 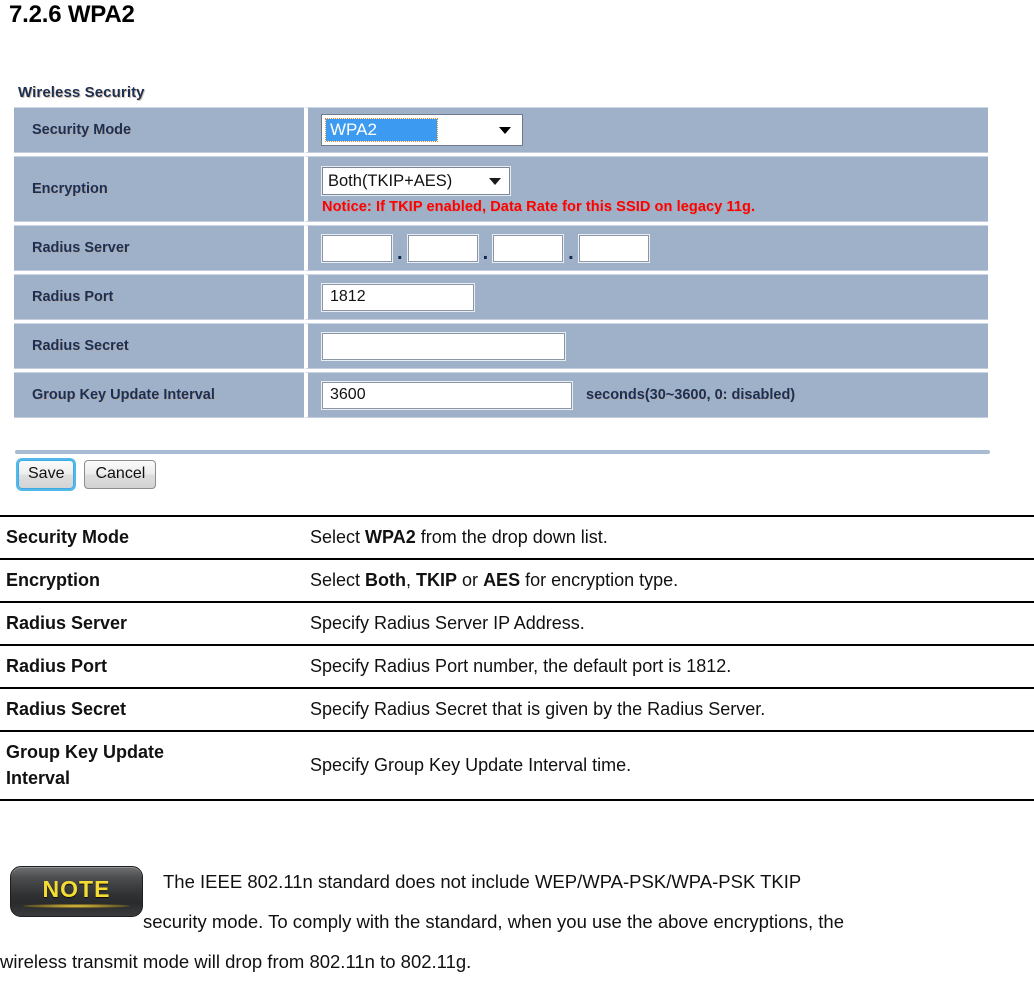 What do you see at coordinates (471, 764) in the screenshot?
I see `plain-text: Specify Group Key Update Interval time.` at bounding box center [471, 764].